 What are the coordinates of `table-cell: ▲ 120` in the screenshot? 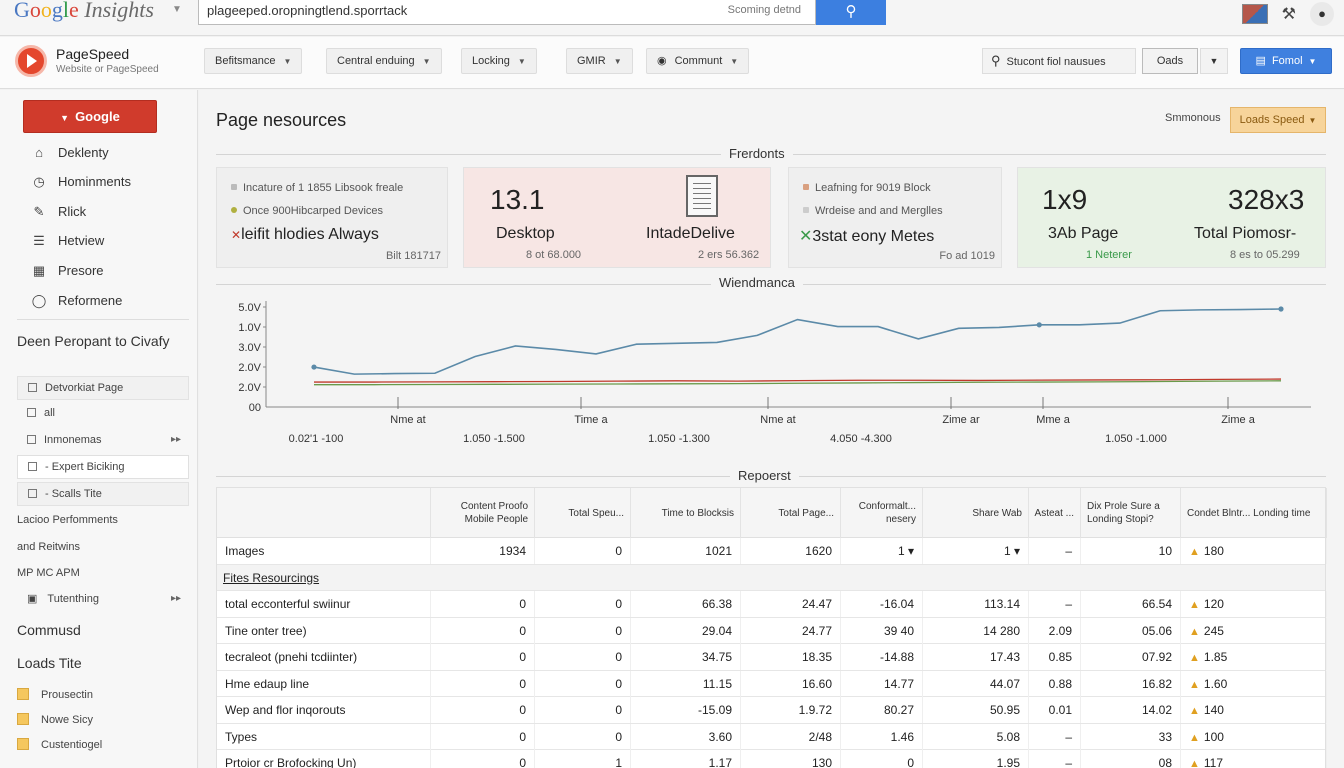 It's located at (1254, 604).